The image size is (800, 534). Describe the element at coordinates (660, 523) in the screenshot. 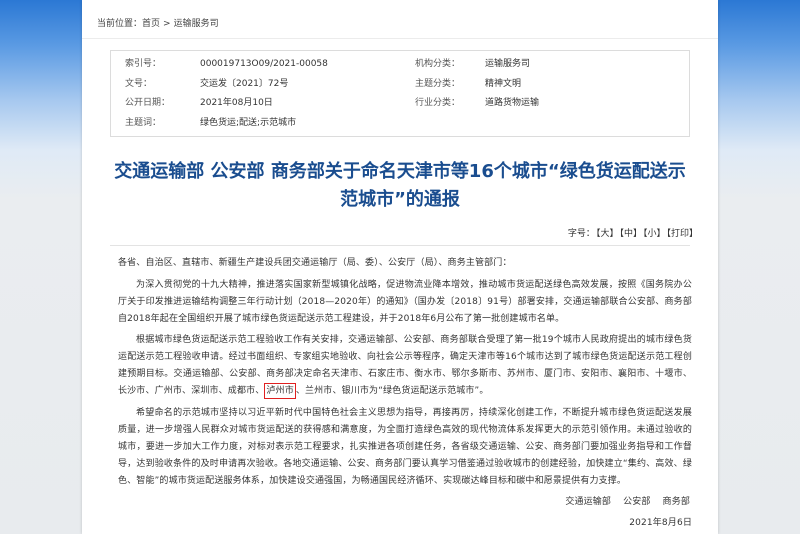

I see `signature-date: 2021年8月6日` at that location.